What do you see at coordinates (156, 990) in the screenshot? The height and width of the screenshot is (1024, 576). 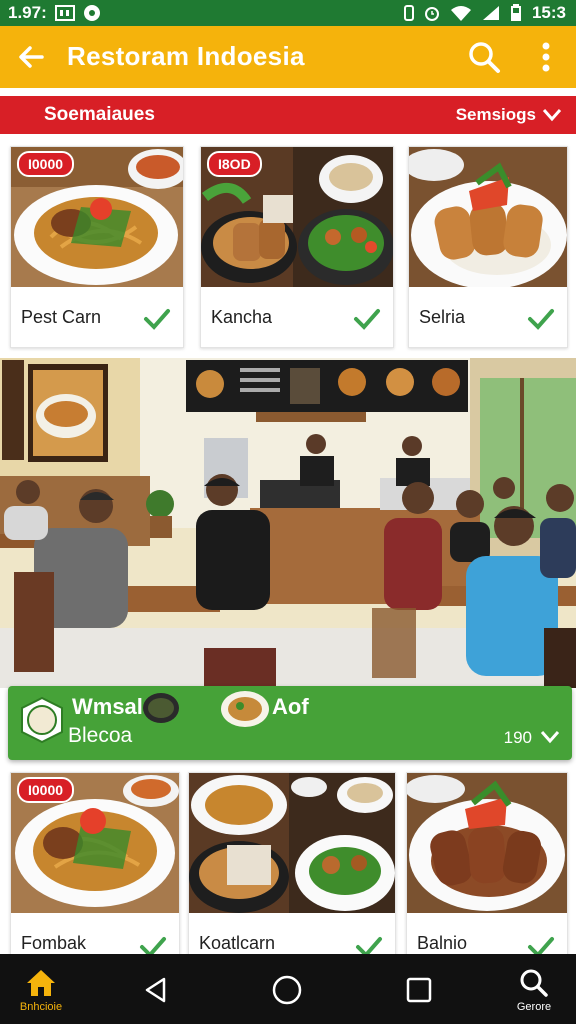 I see `system-back-icon` at bounding box center [156, 990].